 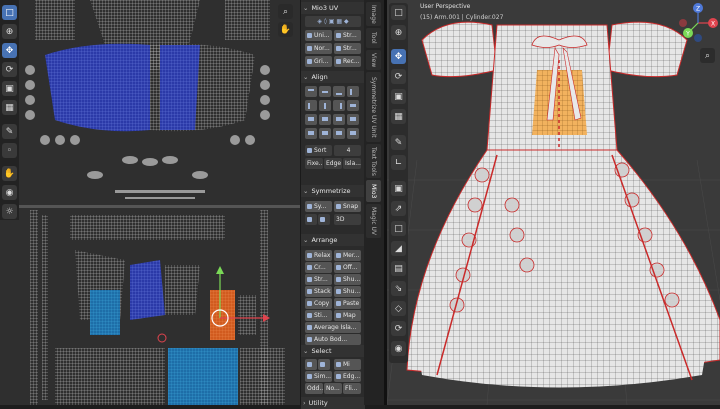 I want to click on edge-toggle: Edge, so click(x=333, y=163).